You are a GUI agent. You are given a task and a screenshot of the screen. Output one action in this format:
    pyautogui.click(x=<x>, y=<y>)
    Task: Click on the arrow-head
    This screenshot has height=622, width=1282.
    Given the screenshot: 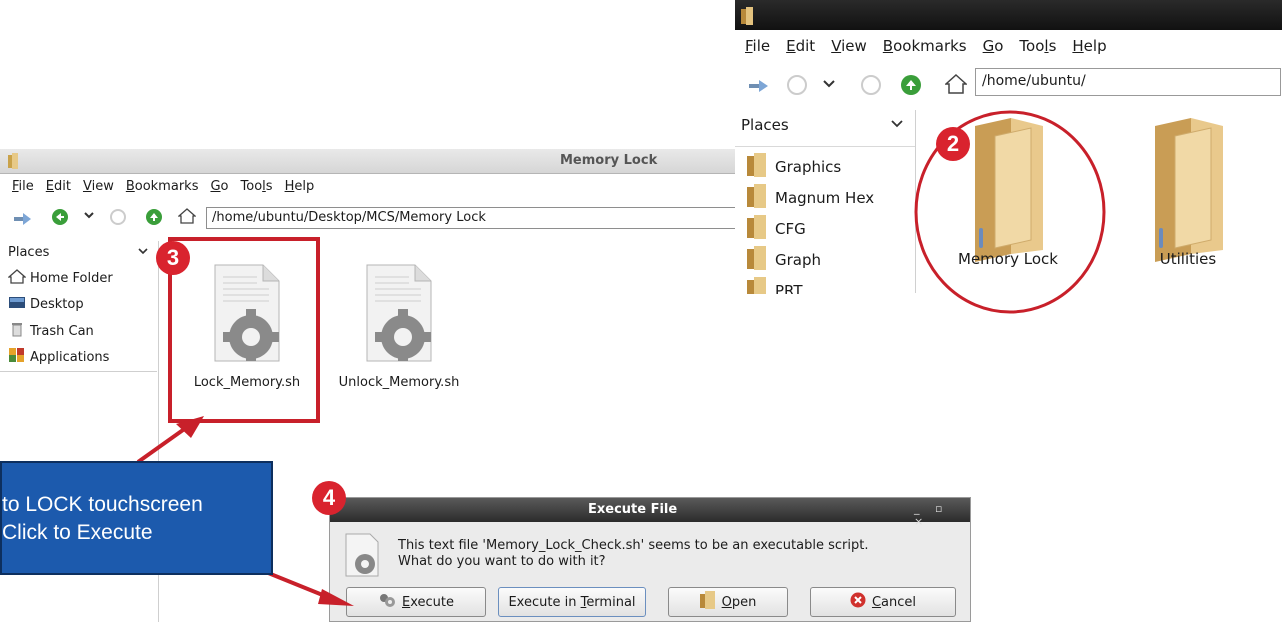 What is the action you would take?
    pyautogui.click(x=336, y=597)
    